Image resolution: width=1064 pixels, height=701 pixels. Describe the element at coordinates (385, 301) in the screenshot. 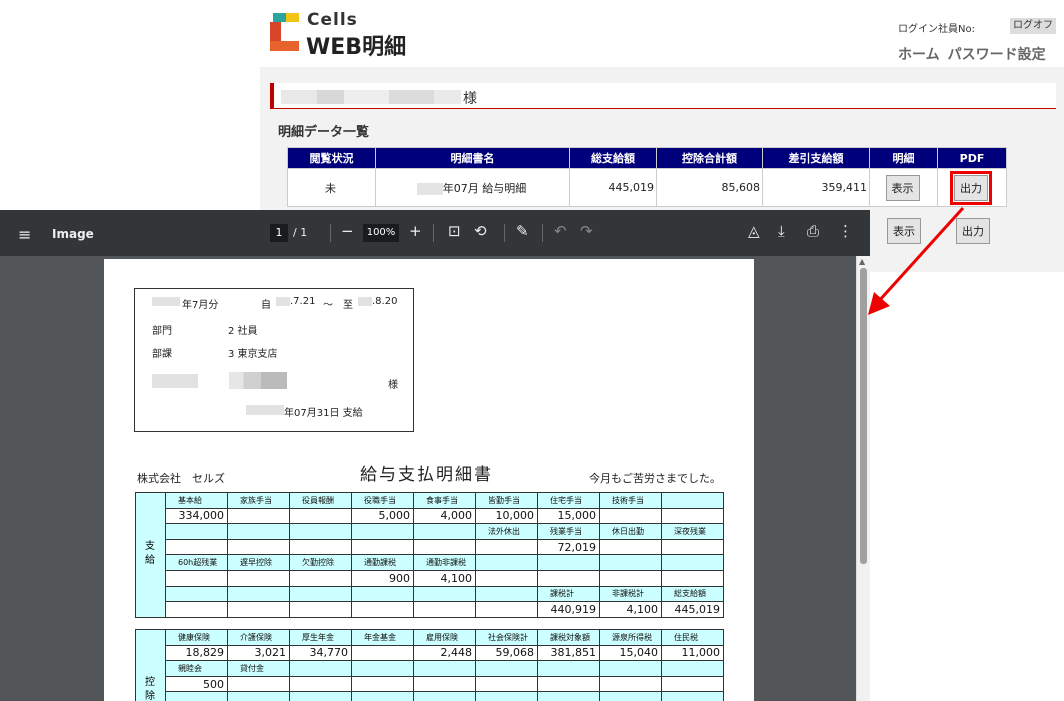

I see `to-date: .8.20` at that location.